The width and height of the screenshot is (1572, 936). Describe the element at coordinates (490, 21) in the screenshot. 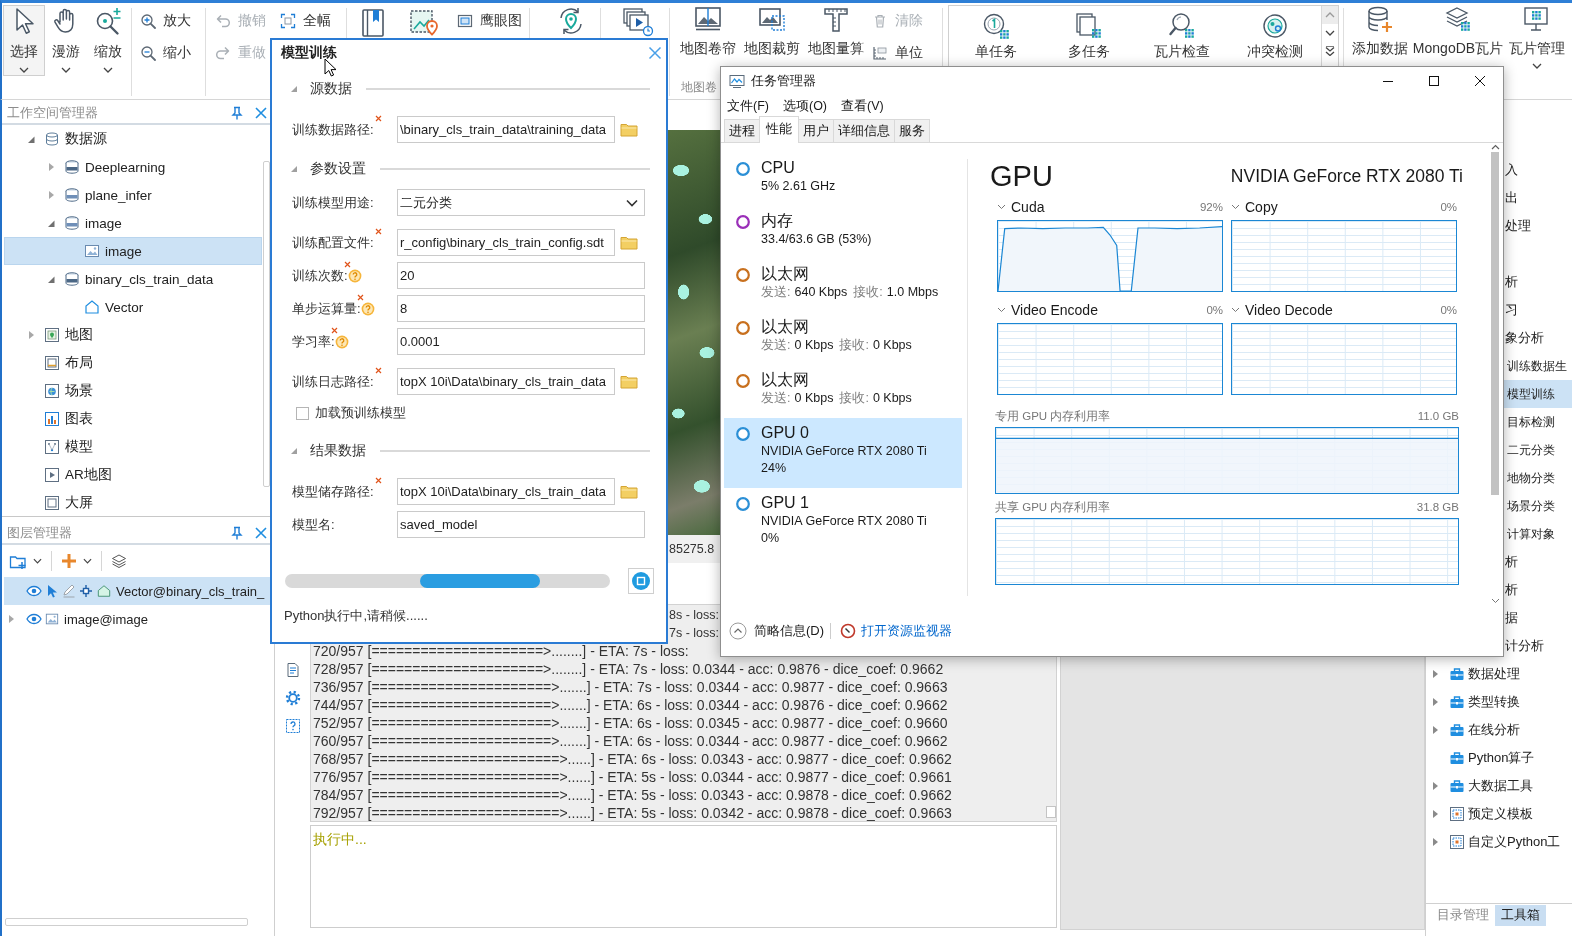

I see `overview-button: 鹰眼图` at that location.